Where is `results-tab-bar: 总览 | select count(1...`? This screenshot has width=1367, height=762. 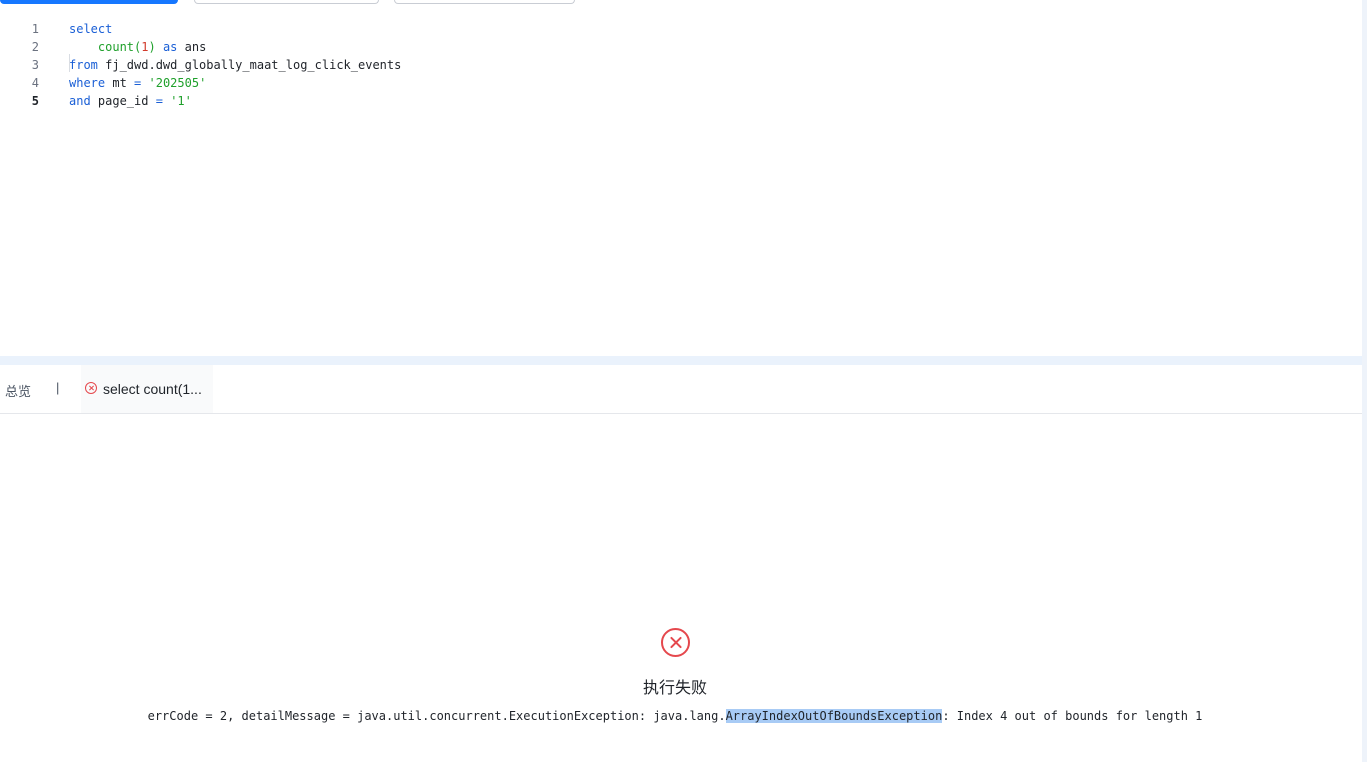 results-tab-bar: 总览 | select count(1... is located at coordinates (681, 389).